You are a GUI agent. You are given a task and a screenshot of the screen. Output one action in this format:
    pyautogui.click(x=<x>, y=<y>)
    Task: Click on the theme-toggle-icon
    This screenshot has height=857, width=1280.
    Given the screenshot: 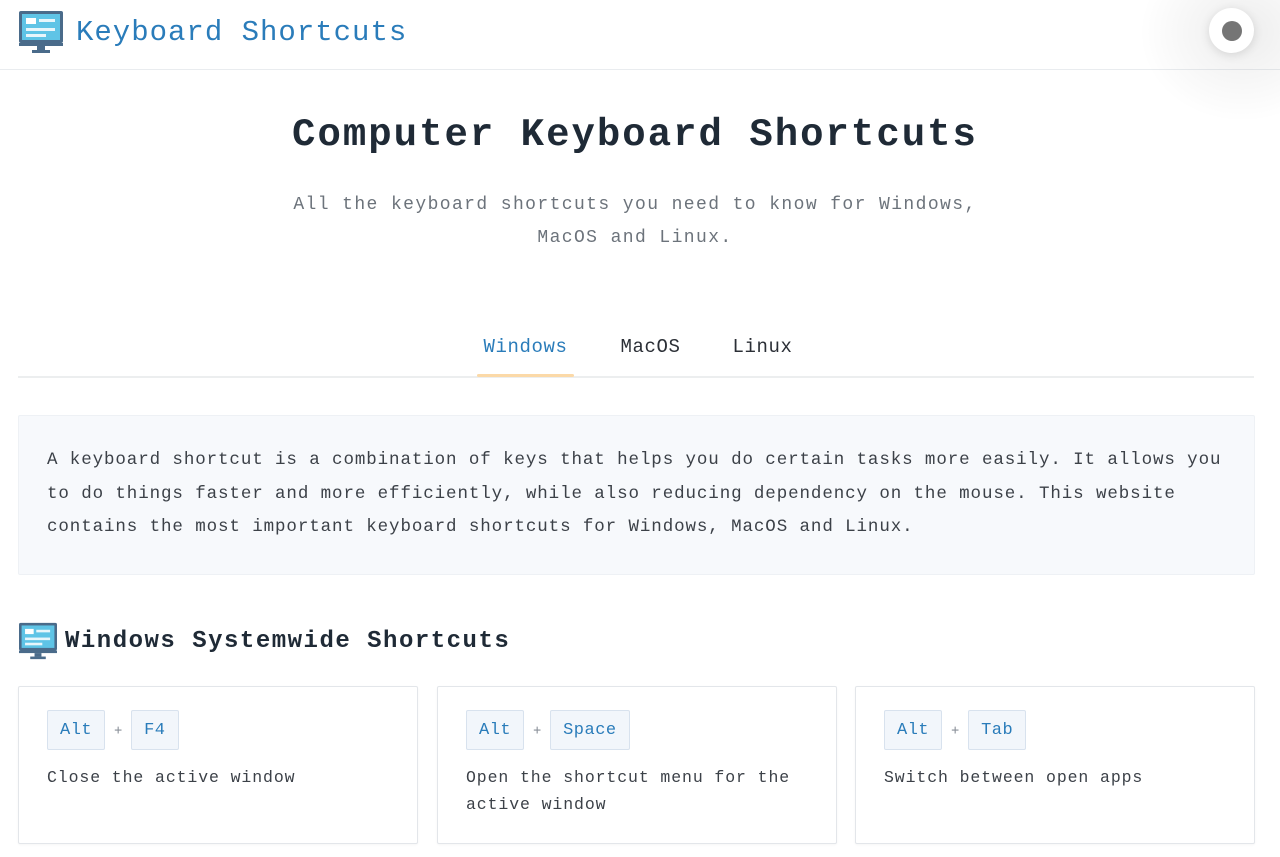 What is the action you would take?
    pyautogui.click(x=1231, y=30)
    